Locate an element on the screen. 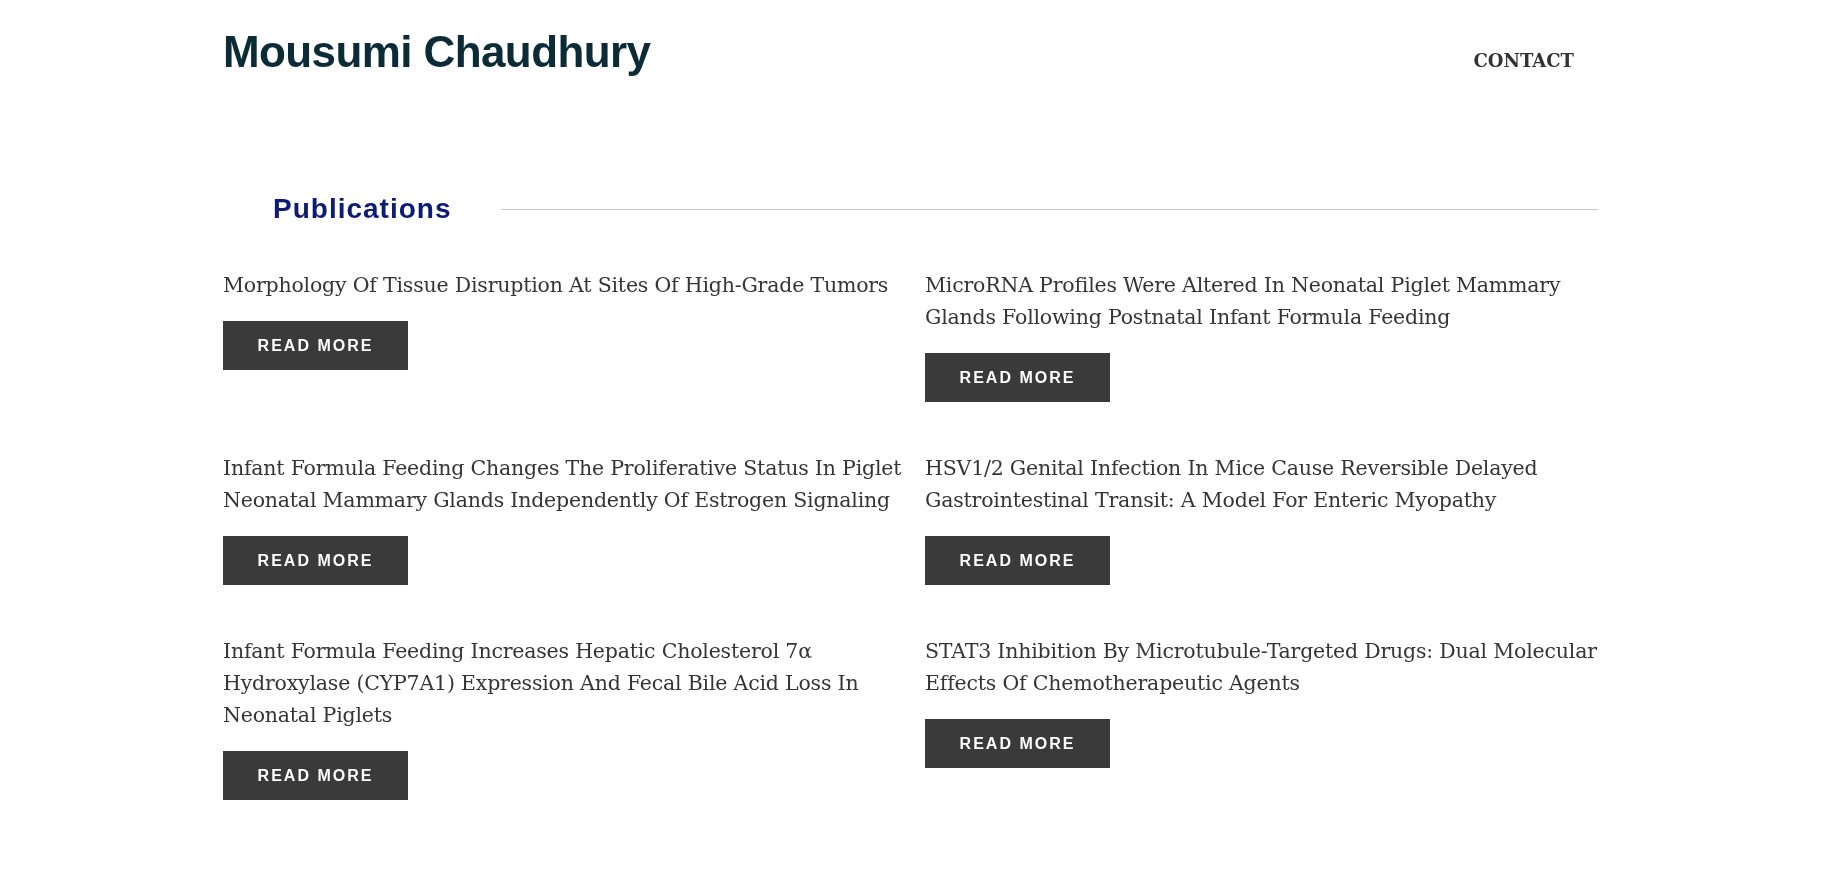 The height and width of the screenshot is (878, 1838). publication-title: MicroRNA Profiles Were Altered In Neonatal Piglet Mammary Glands Following Postnatal Infant Formula Feeding is located at coordinates (1243, 301).